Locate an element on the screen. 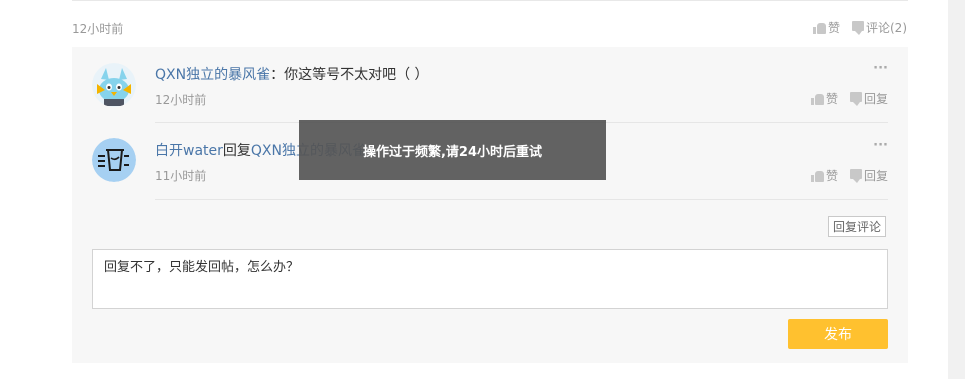 This screenshot has height=379, width=965. post-like-button: 赞 is located at coordinates (826, 27).